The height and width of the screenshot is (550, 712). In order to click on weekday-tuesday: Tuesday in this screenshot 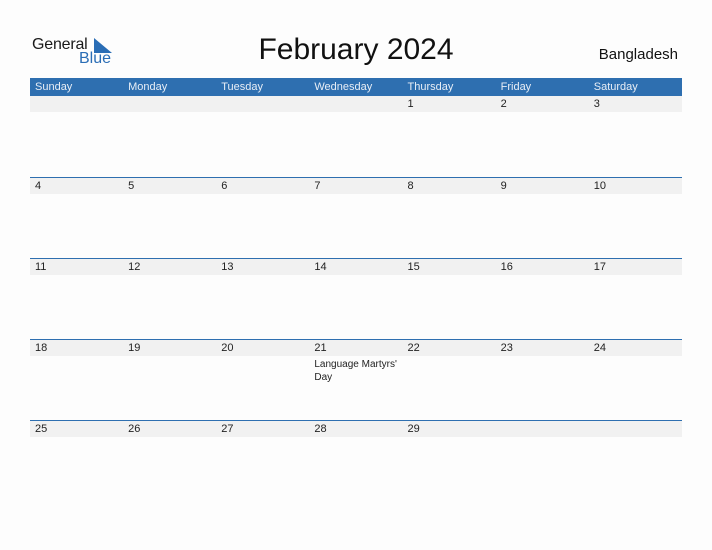, I will do `click(242, 87)`.